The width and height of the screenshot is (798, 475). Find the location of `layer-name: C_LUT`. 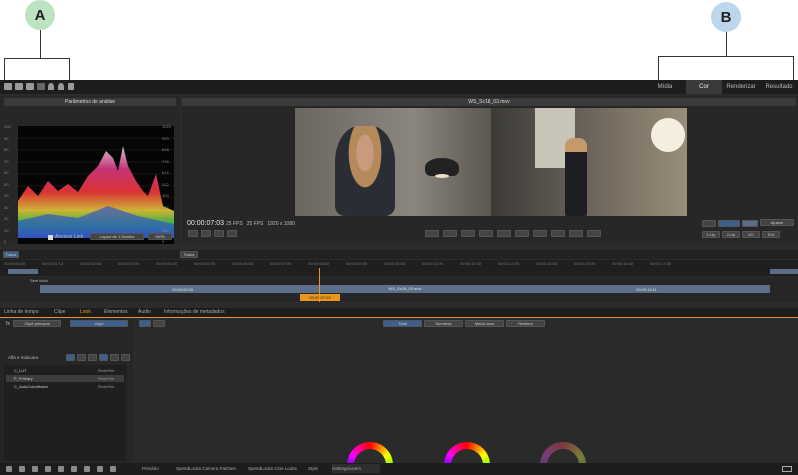

layer-name: C_LUT is located at coordinates (20, 370).